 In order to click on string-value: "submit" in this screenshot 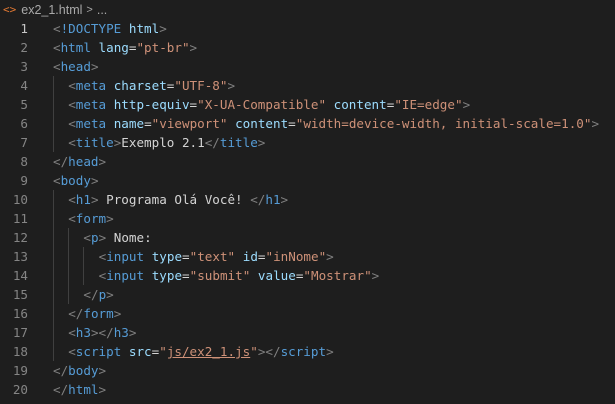, I will do `click(220, 275)`.